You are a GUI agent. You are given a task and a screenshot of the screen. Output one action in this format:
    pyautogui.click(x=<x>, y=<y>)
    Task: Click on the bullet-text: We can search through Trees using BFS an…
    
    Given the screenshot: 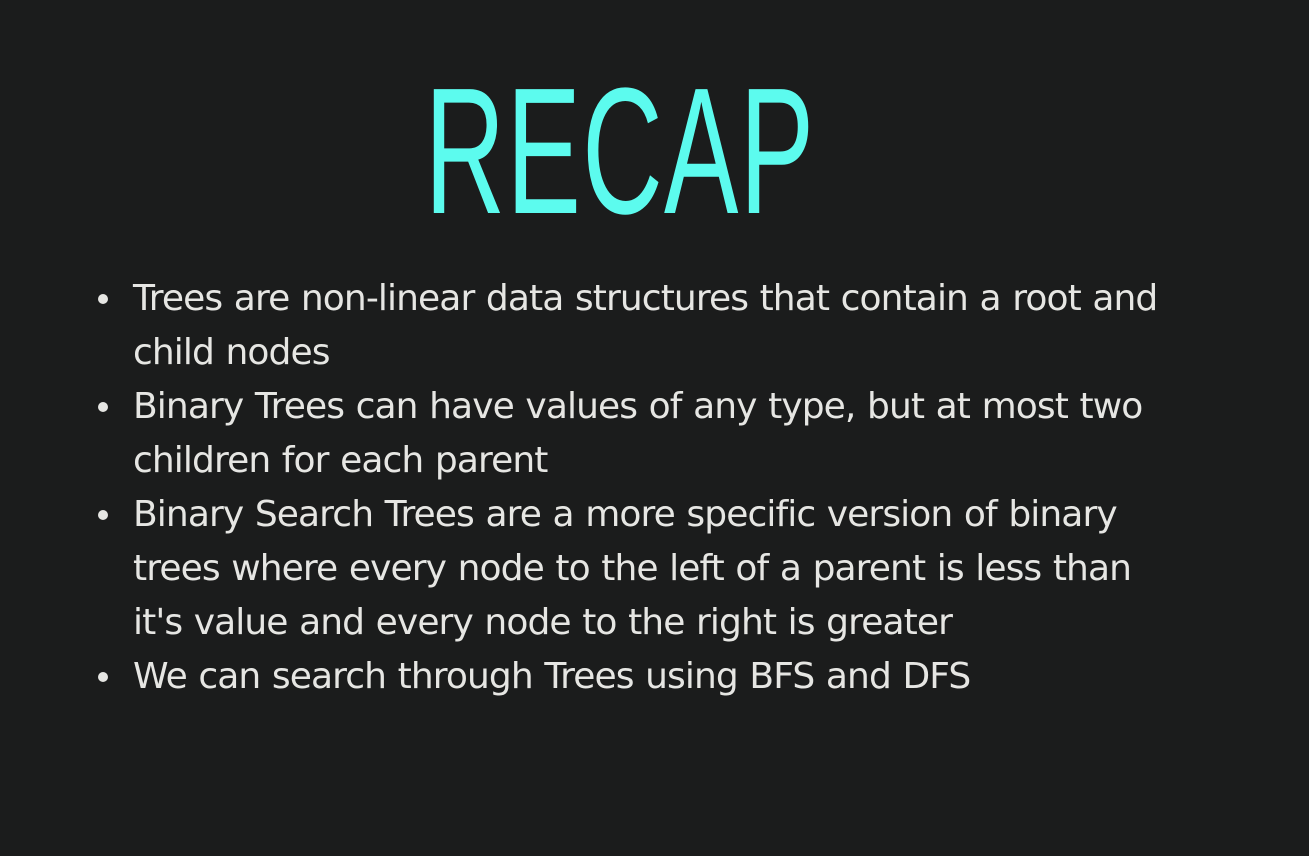 What is the action you would take?
    pyautogui.click(x=552, y=676)
    